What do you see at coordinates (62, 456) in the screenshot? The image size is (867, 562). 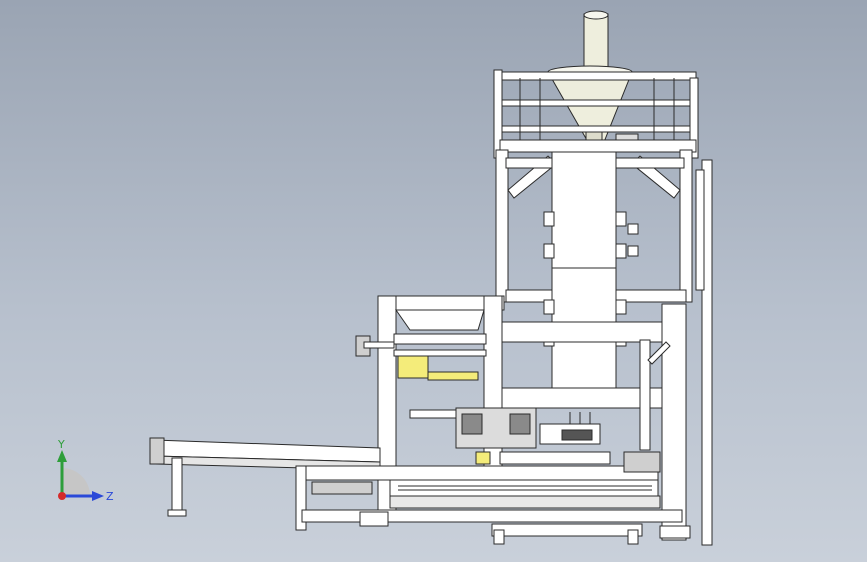 I see `y-axis-arrowhead` at bounding box center [62, 456].